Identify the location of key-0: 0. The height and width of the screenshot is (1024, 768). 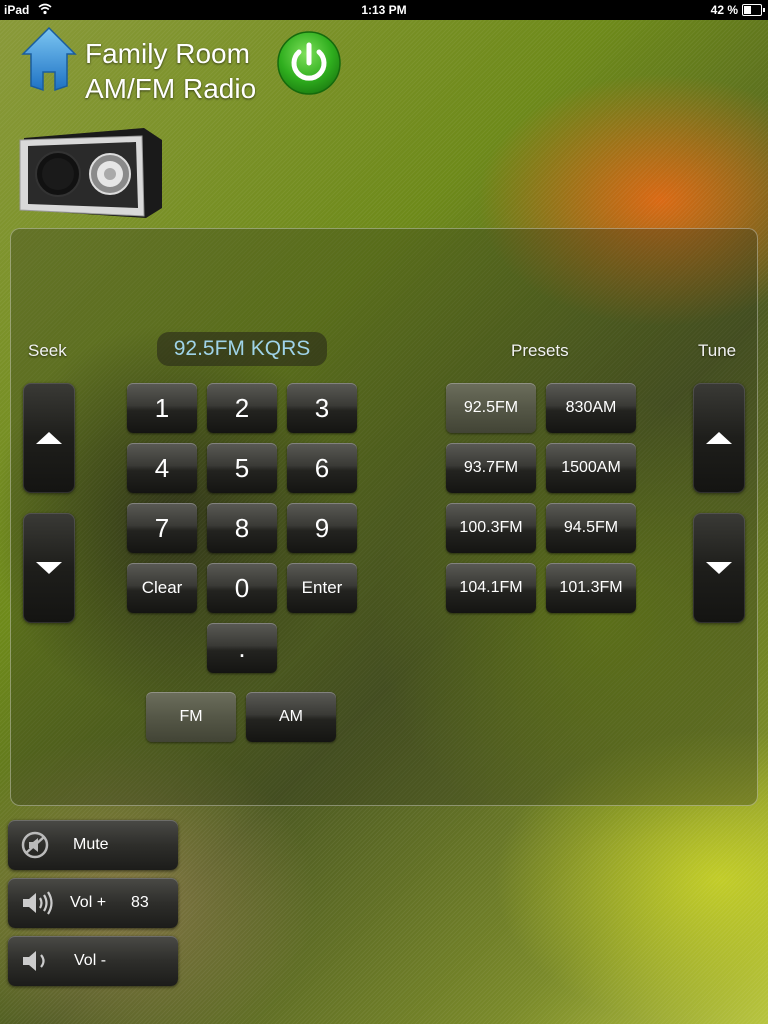
(242, 588).